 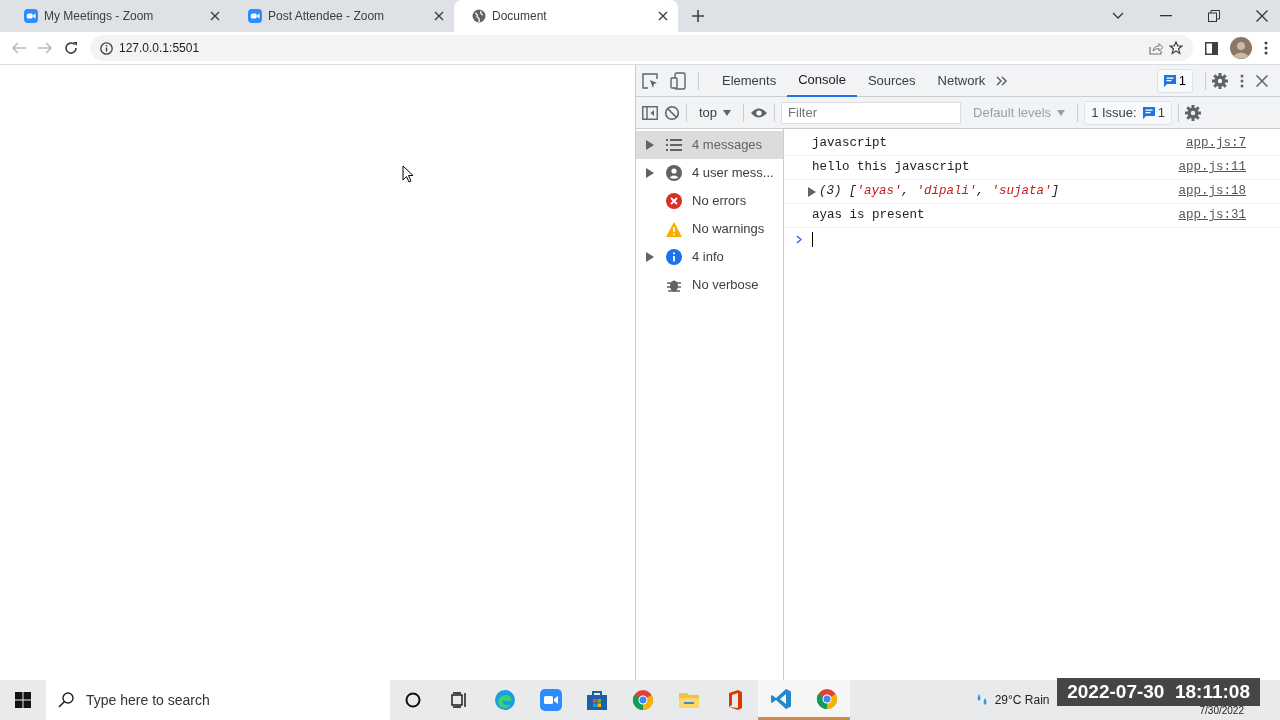 What do you see at coordinates (709, 201) in the screenshot?
I see `sidebar-item: No errors` at bounding box center [709, 201].